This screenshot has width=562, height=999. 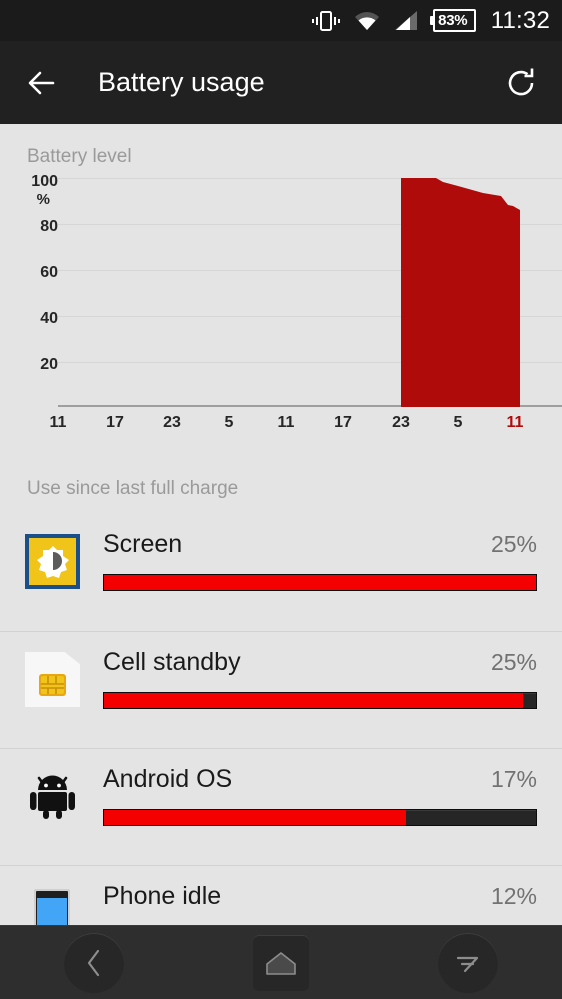 What do you see at coordinates (406, 21) in the screenshot?
I see `cell-signal-icon` at bounding box center [406, 21].